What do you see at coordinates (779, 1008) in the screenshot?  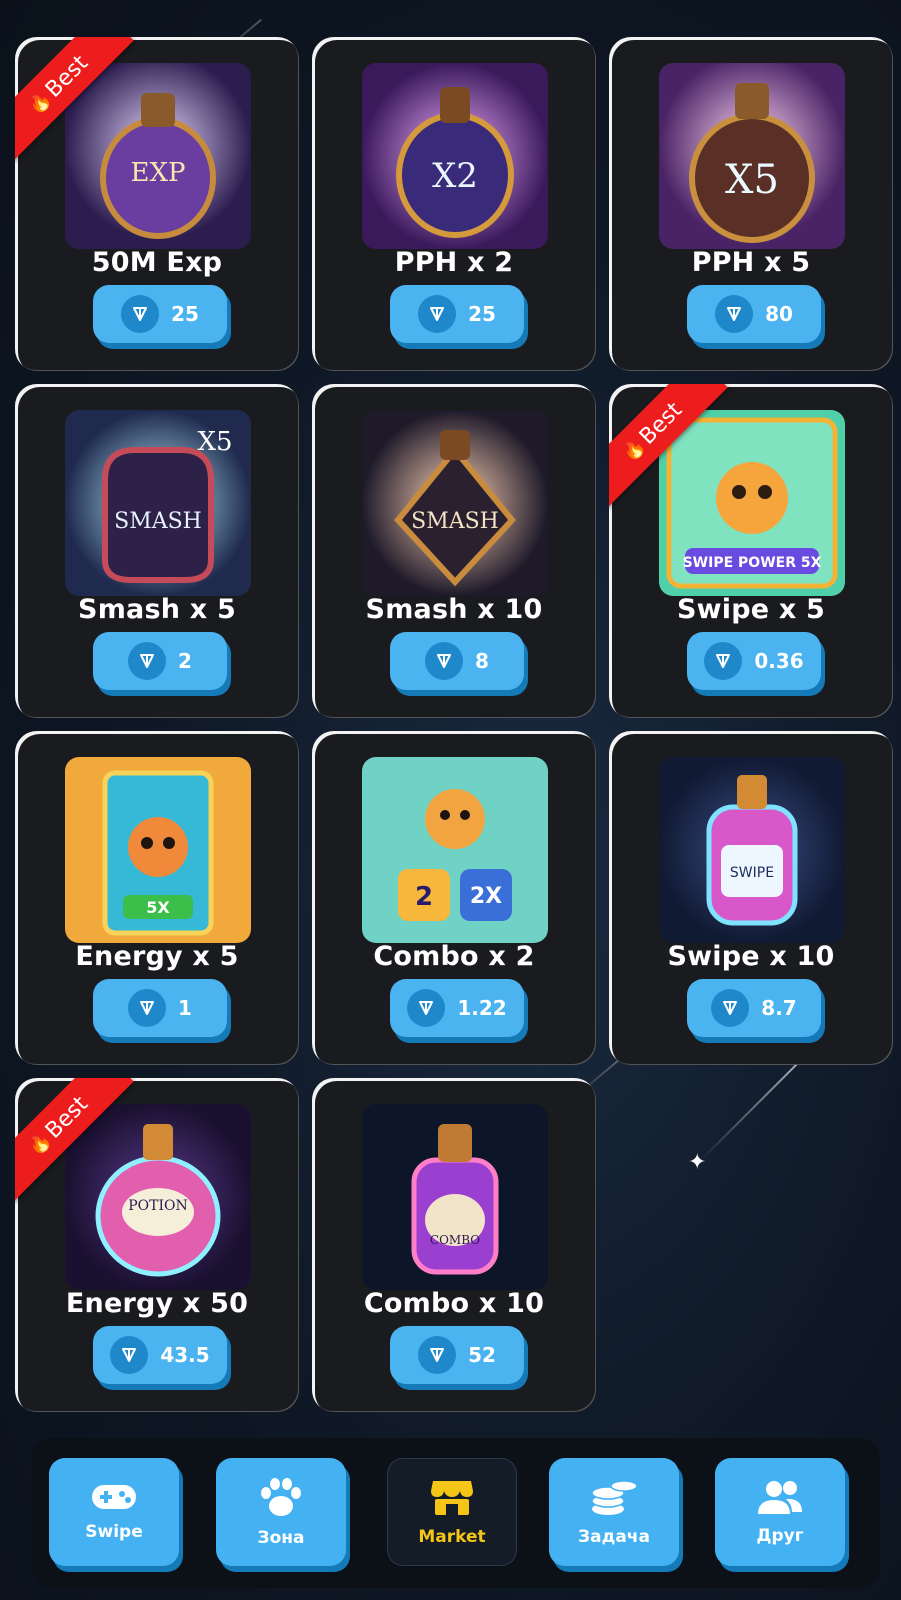 I see `item-price: 8.7` at bounding box center [779, 1008].